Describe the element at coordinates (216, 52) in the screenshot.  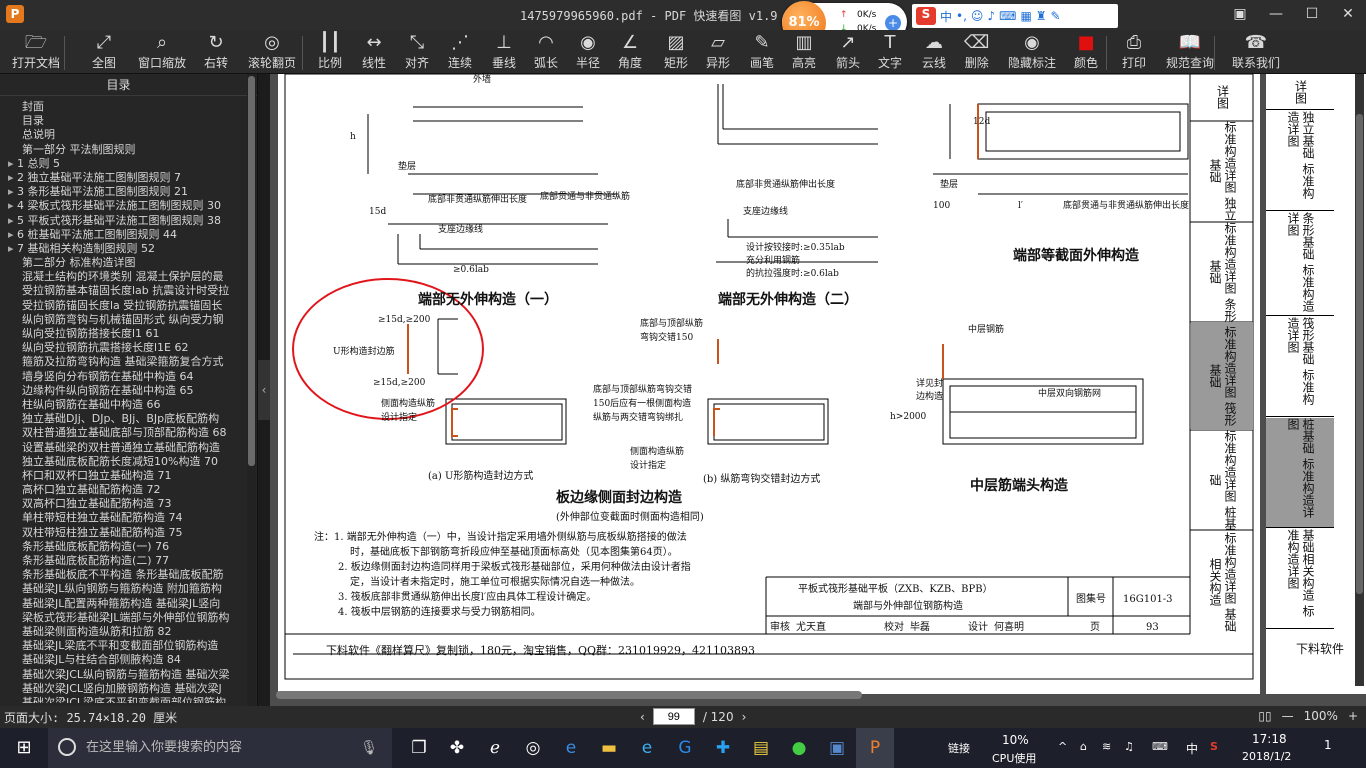
I see `toolbar-rotate-button: ↻ 右转` at that location.